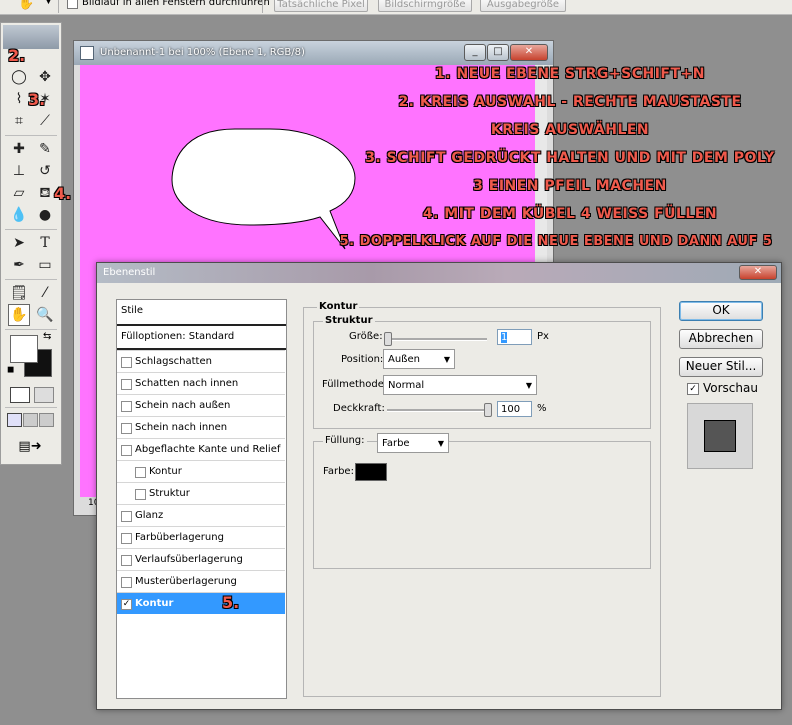 The width and height of the screenshot is (792, 725). What do you see at coordinates (482, 505) in the screenshot?
I see `fill-group` at bounding box center [482, 505].